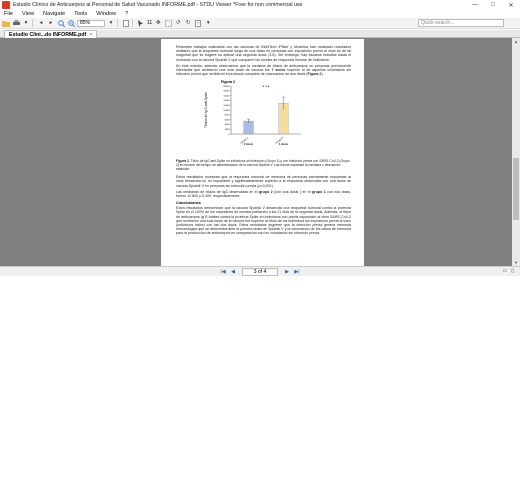 Image resolution: width=520 pixels, height=500 pixels. I want to click on x-sublabel: 1 dosis, so click(283, 144).